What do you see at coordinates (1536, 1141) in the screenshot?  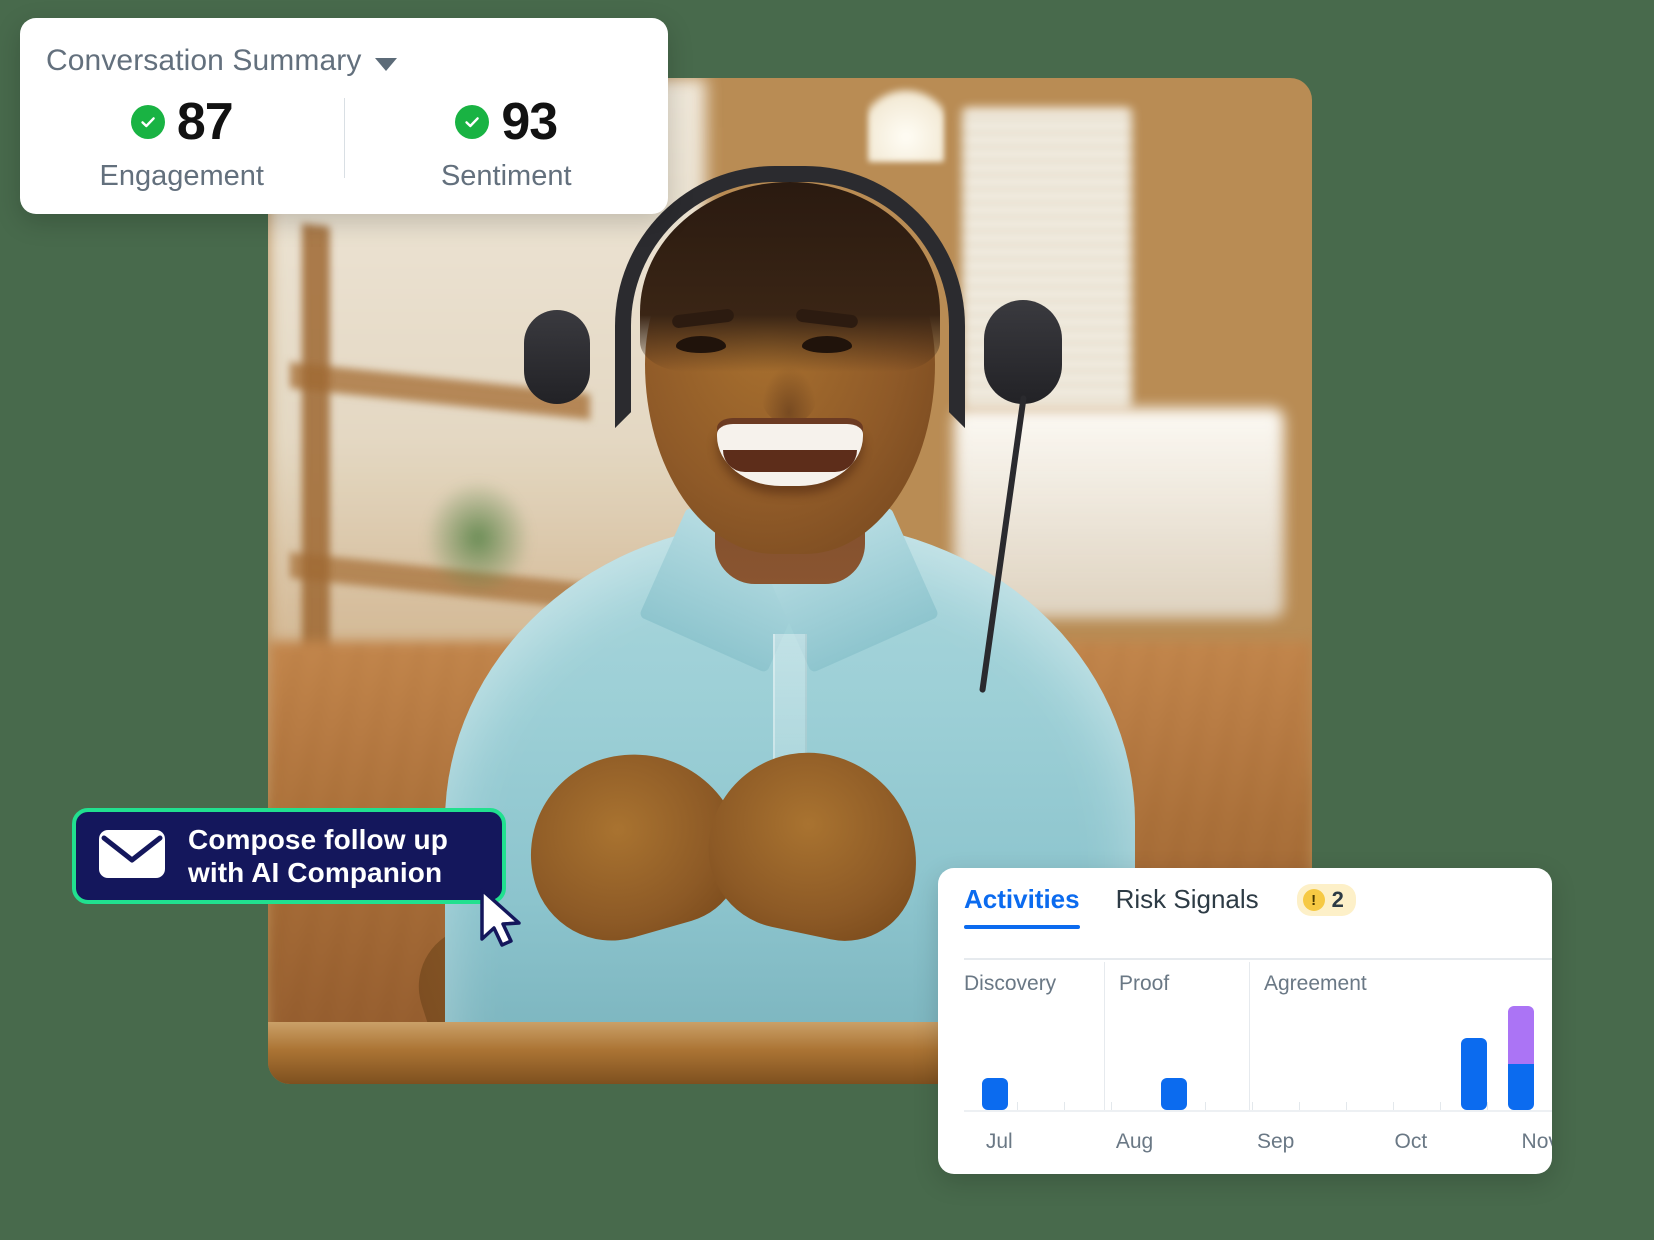 I see `month-label: Nov` at bounding box center [1536, 1141].